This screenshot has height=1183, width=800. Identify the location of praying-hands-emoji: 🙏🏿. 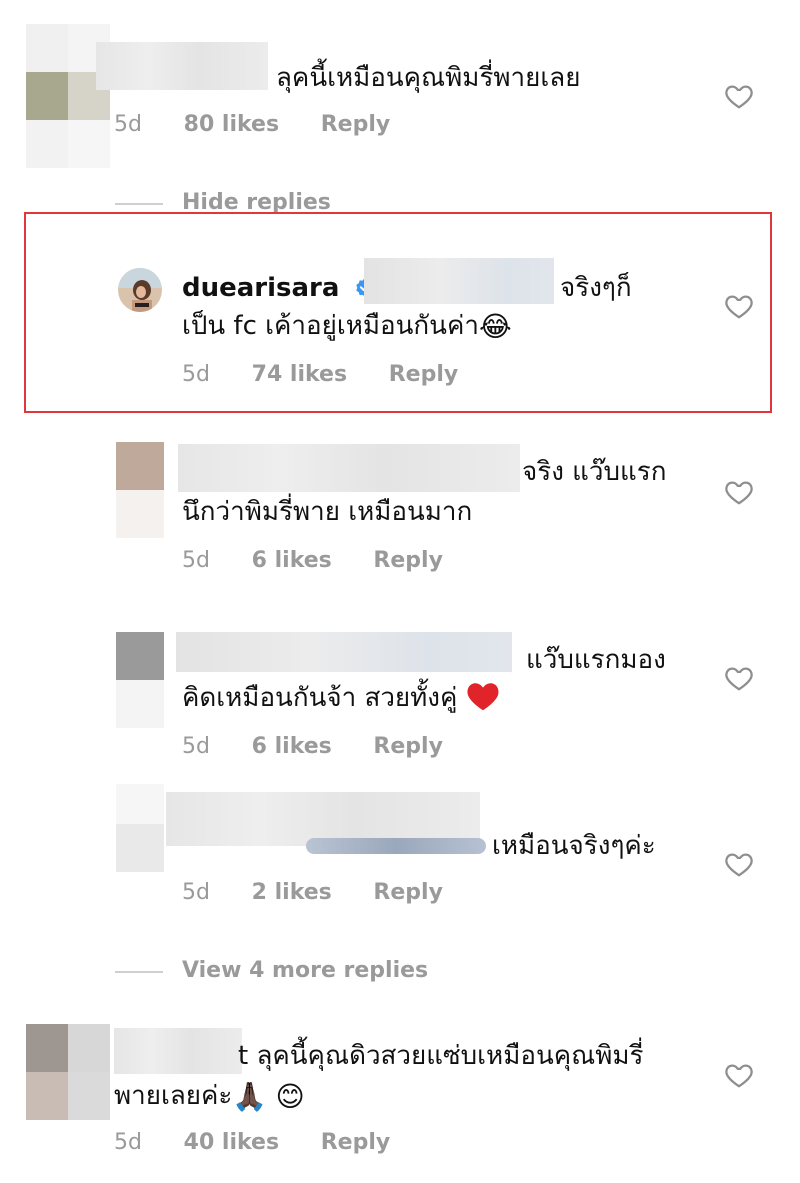
(250, 1096).